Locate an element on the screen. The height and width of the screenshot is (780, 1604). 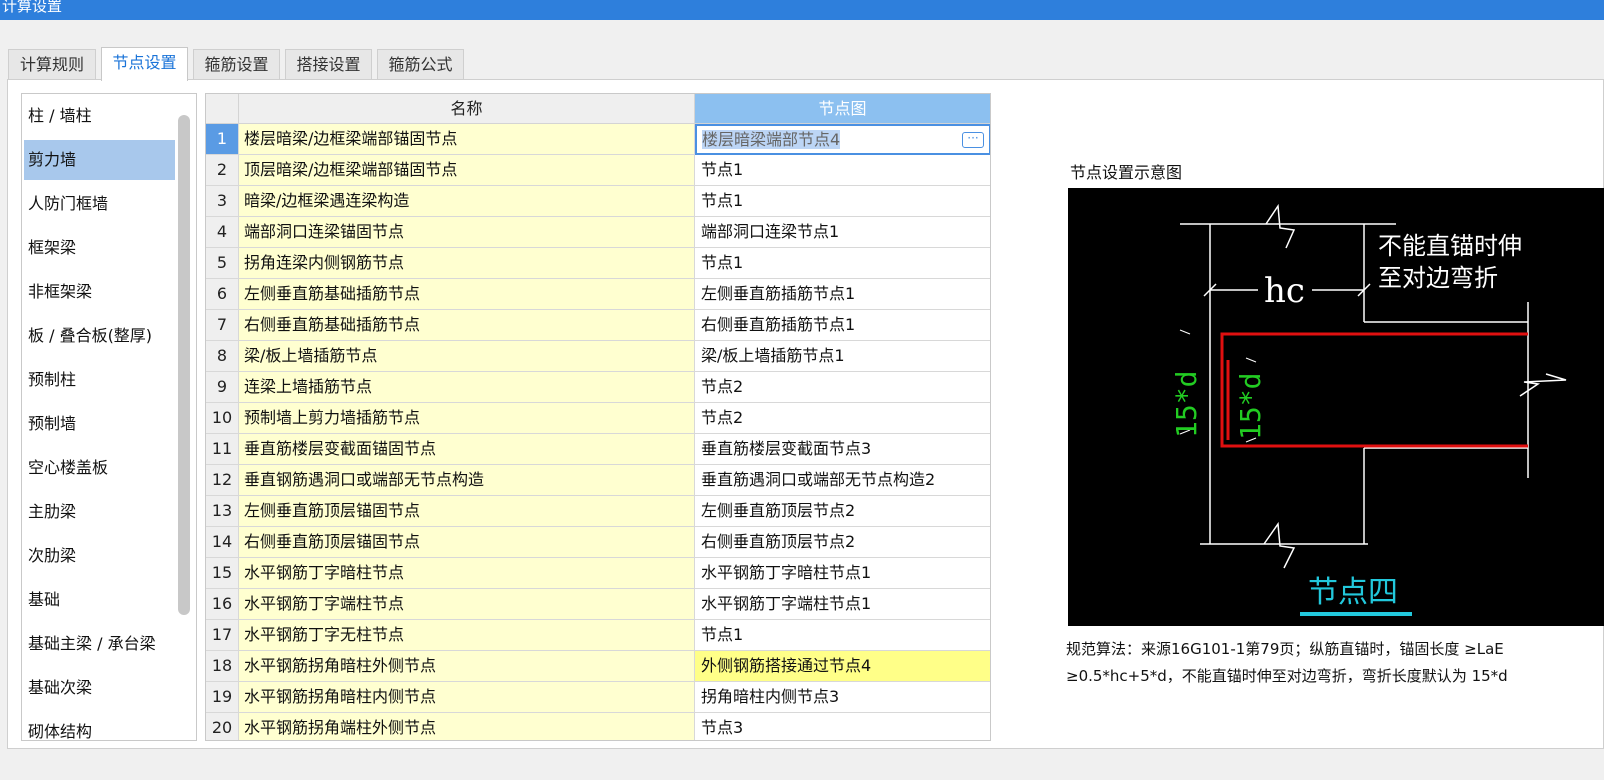
category-item: 基础 is located at coordinates (99, 600).